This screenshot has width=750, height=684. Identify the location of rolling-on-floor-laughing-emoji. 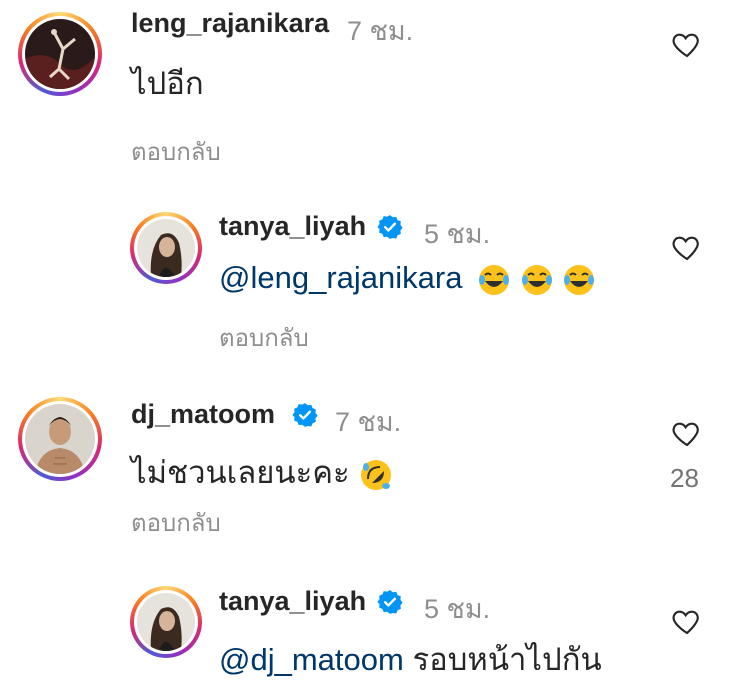
(376, 474).